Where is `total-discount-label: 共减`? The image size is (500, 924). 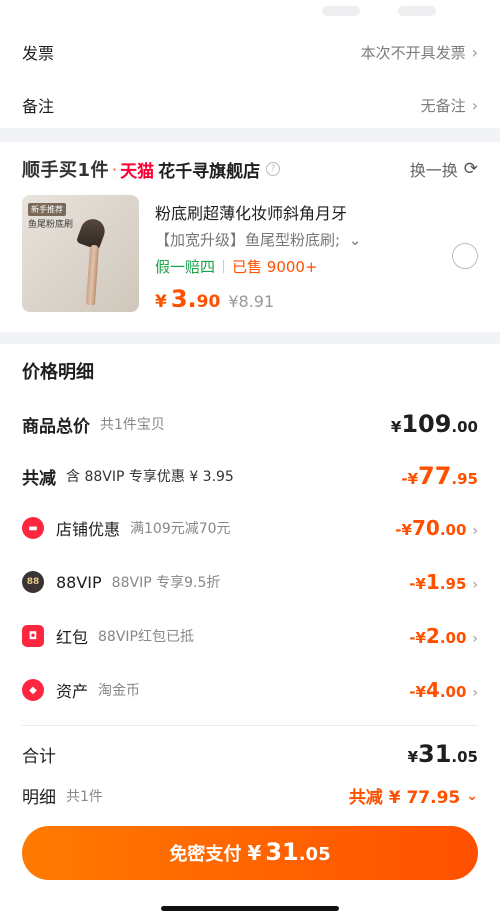 total-discount-label: 共减 is located at coordinates (39, 478).